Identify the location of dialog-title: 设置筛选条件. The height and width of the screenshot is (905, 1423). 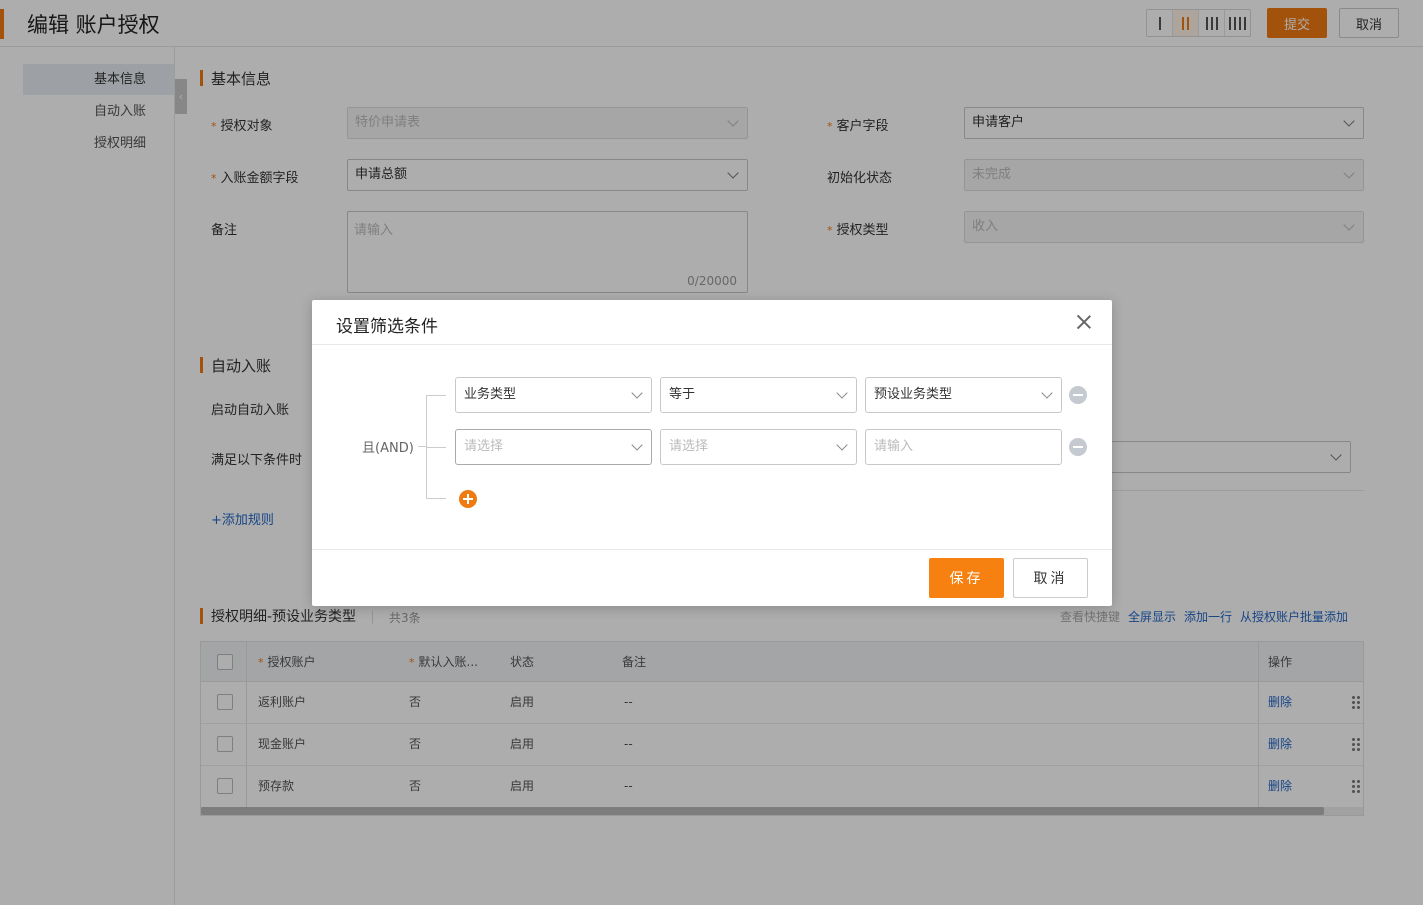
(387, 327).